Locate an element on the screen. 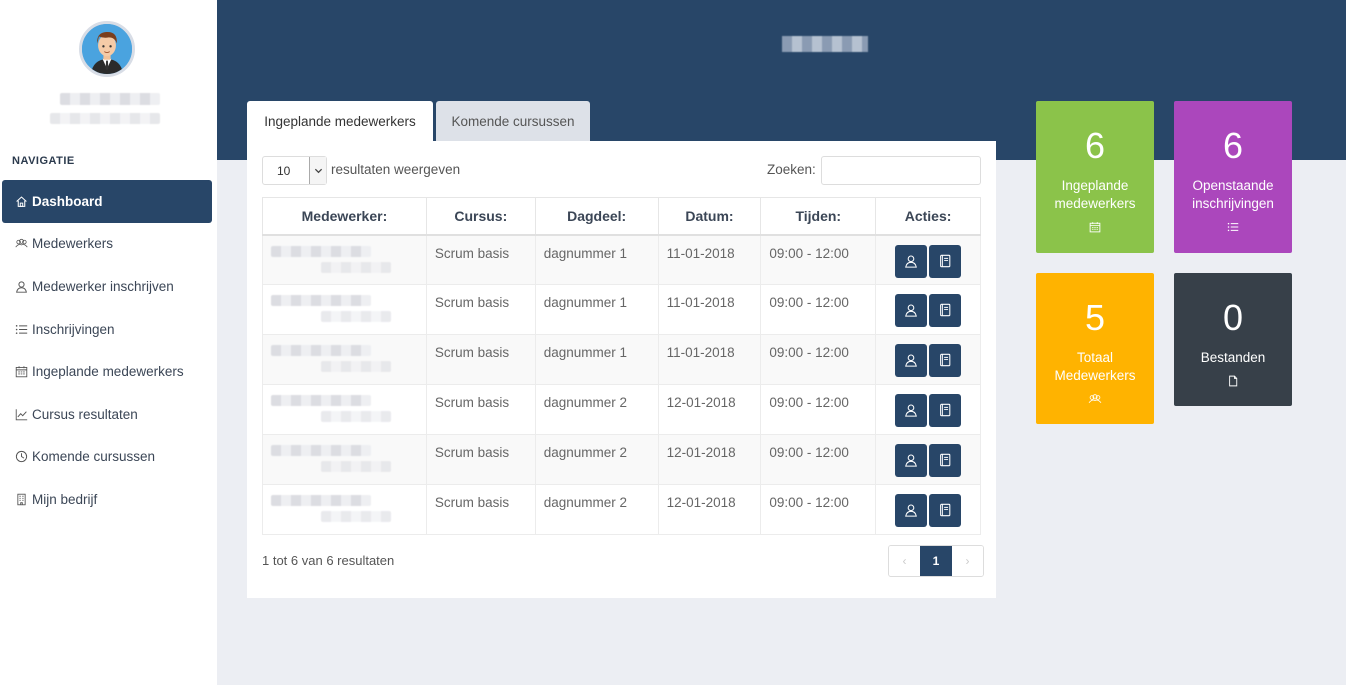 The image size is (1346, 685). sidebar-item-medewerker-inschrijven: Medewerker inschrijven is located at coordinates (107, 286).